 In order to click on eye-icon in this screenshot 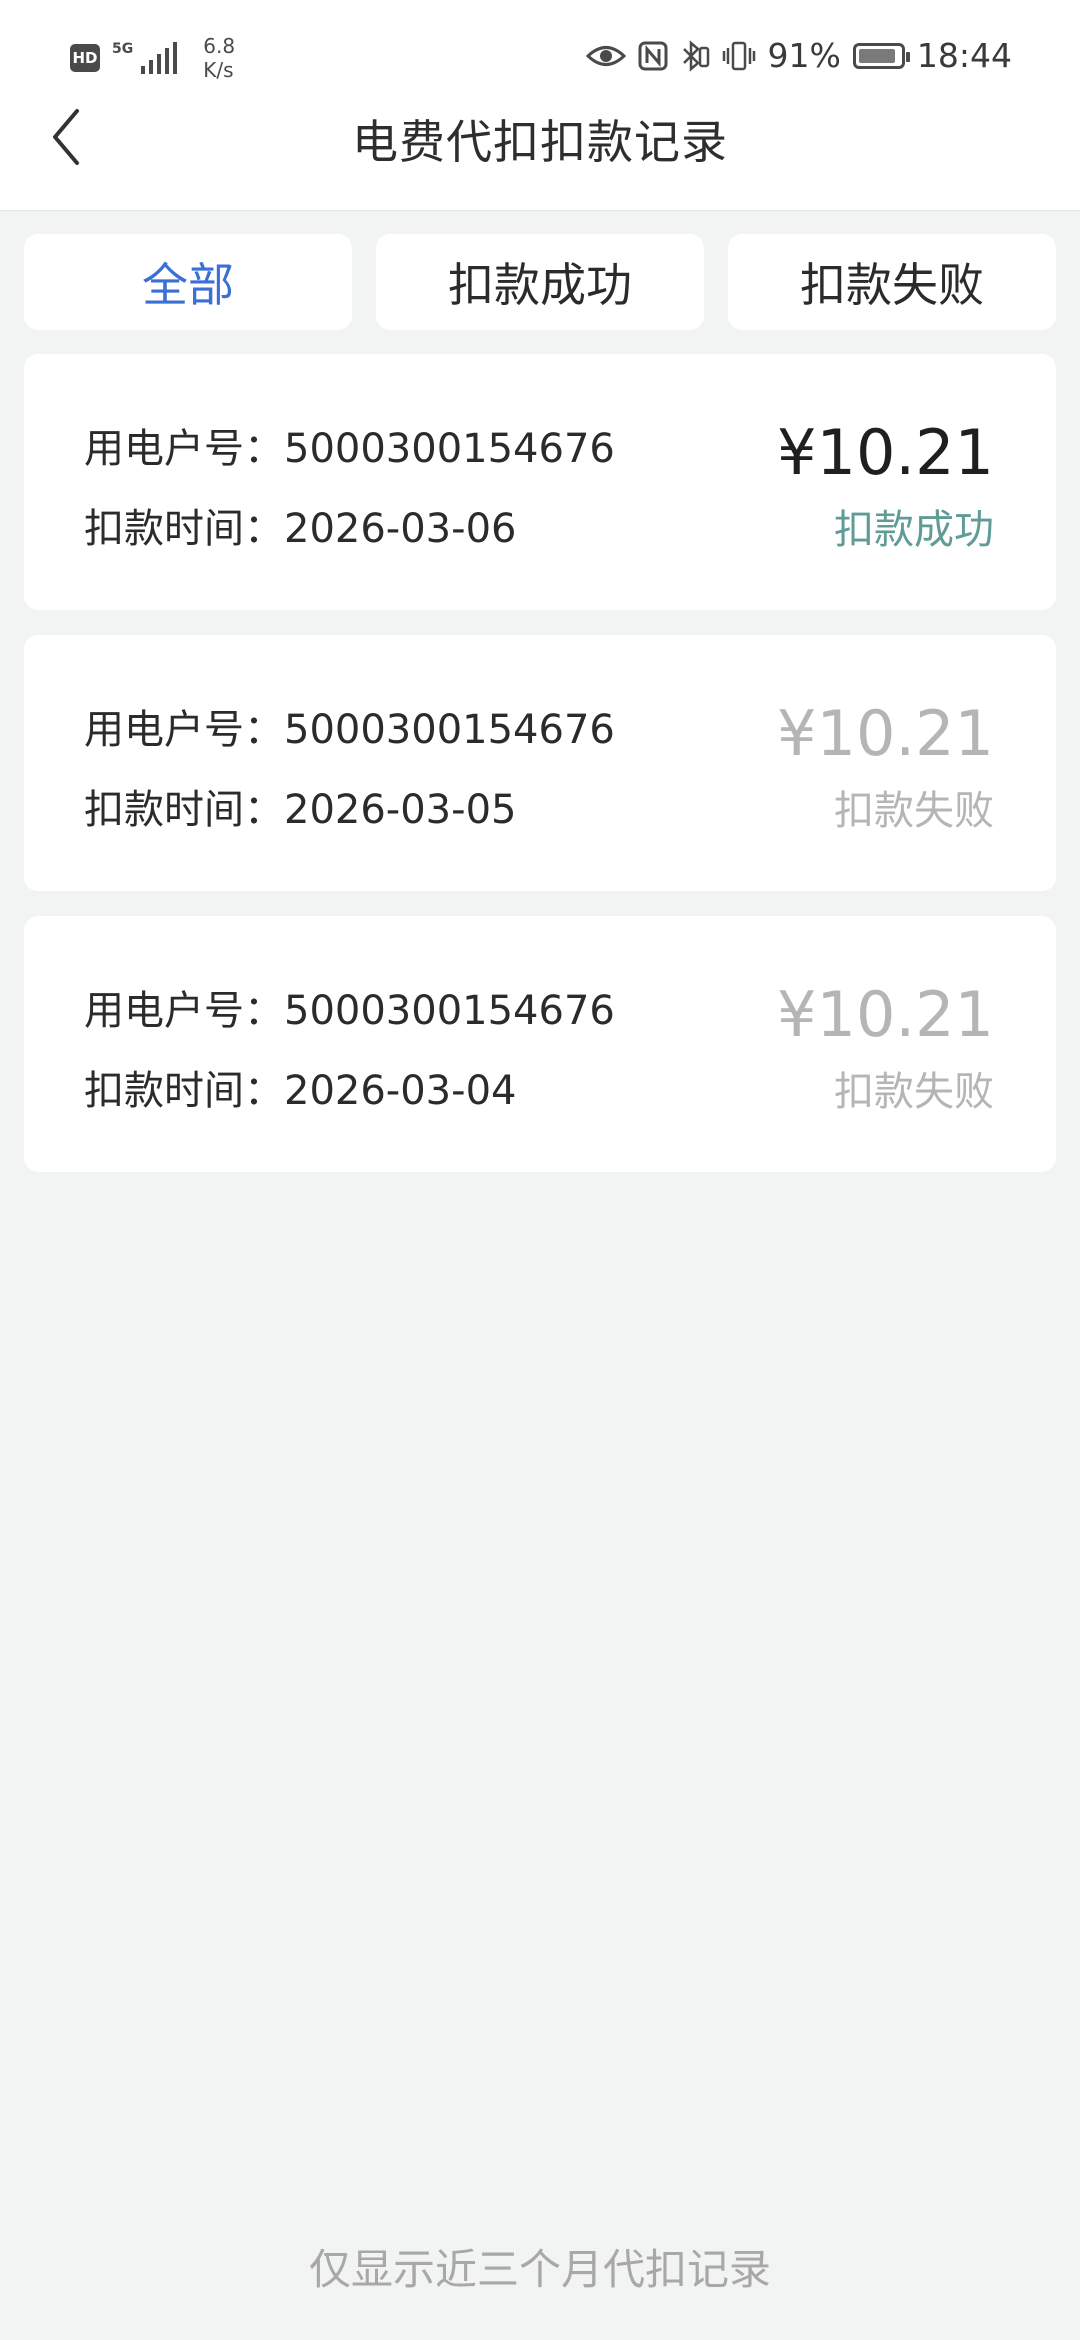, I will do `click(605, 56)`.